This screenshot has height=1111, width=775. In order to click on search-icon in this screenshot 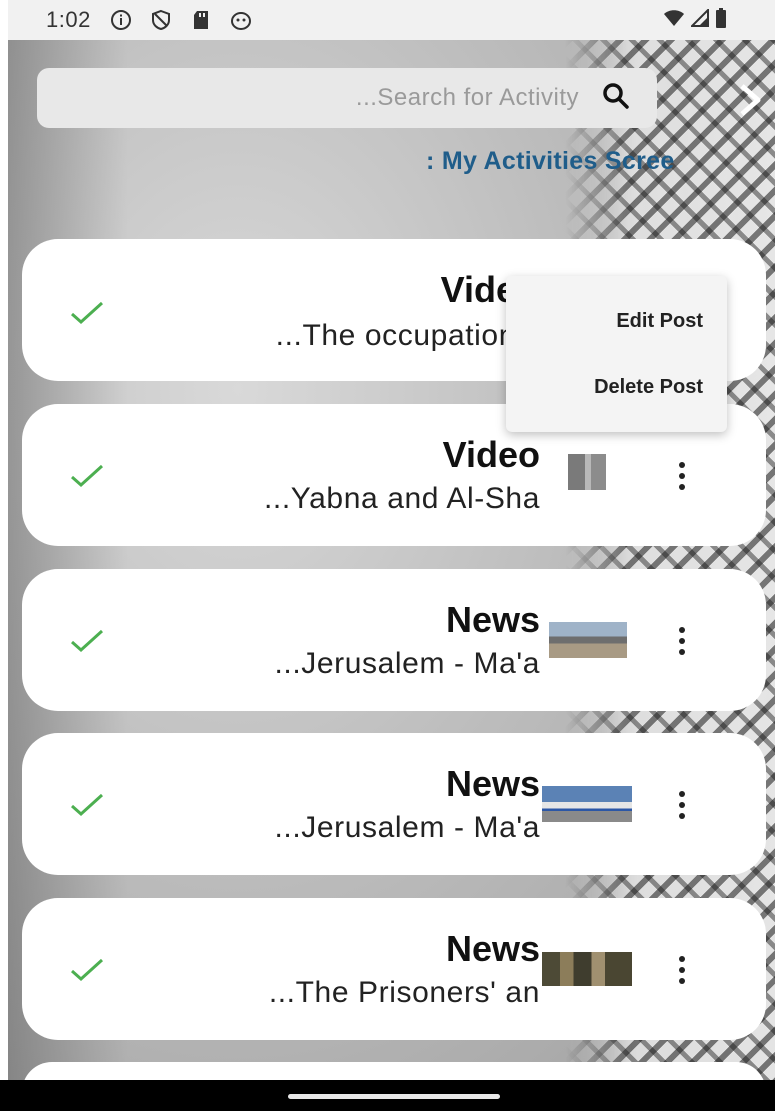, I will do `click(616, 98)`.